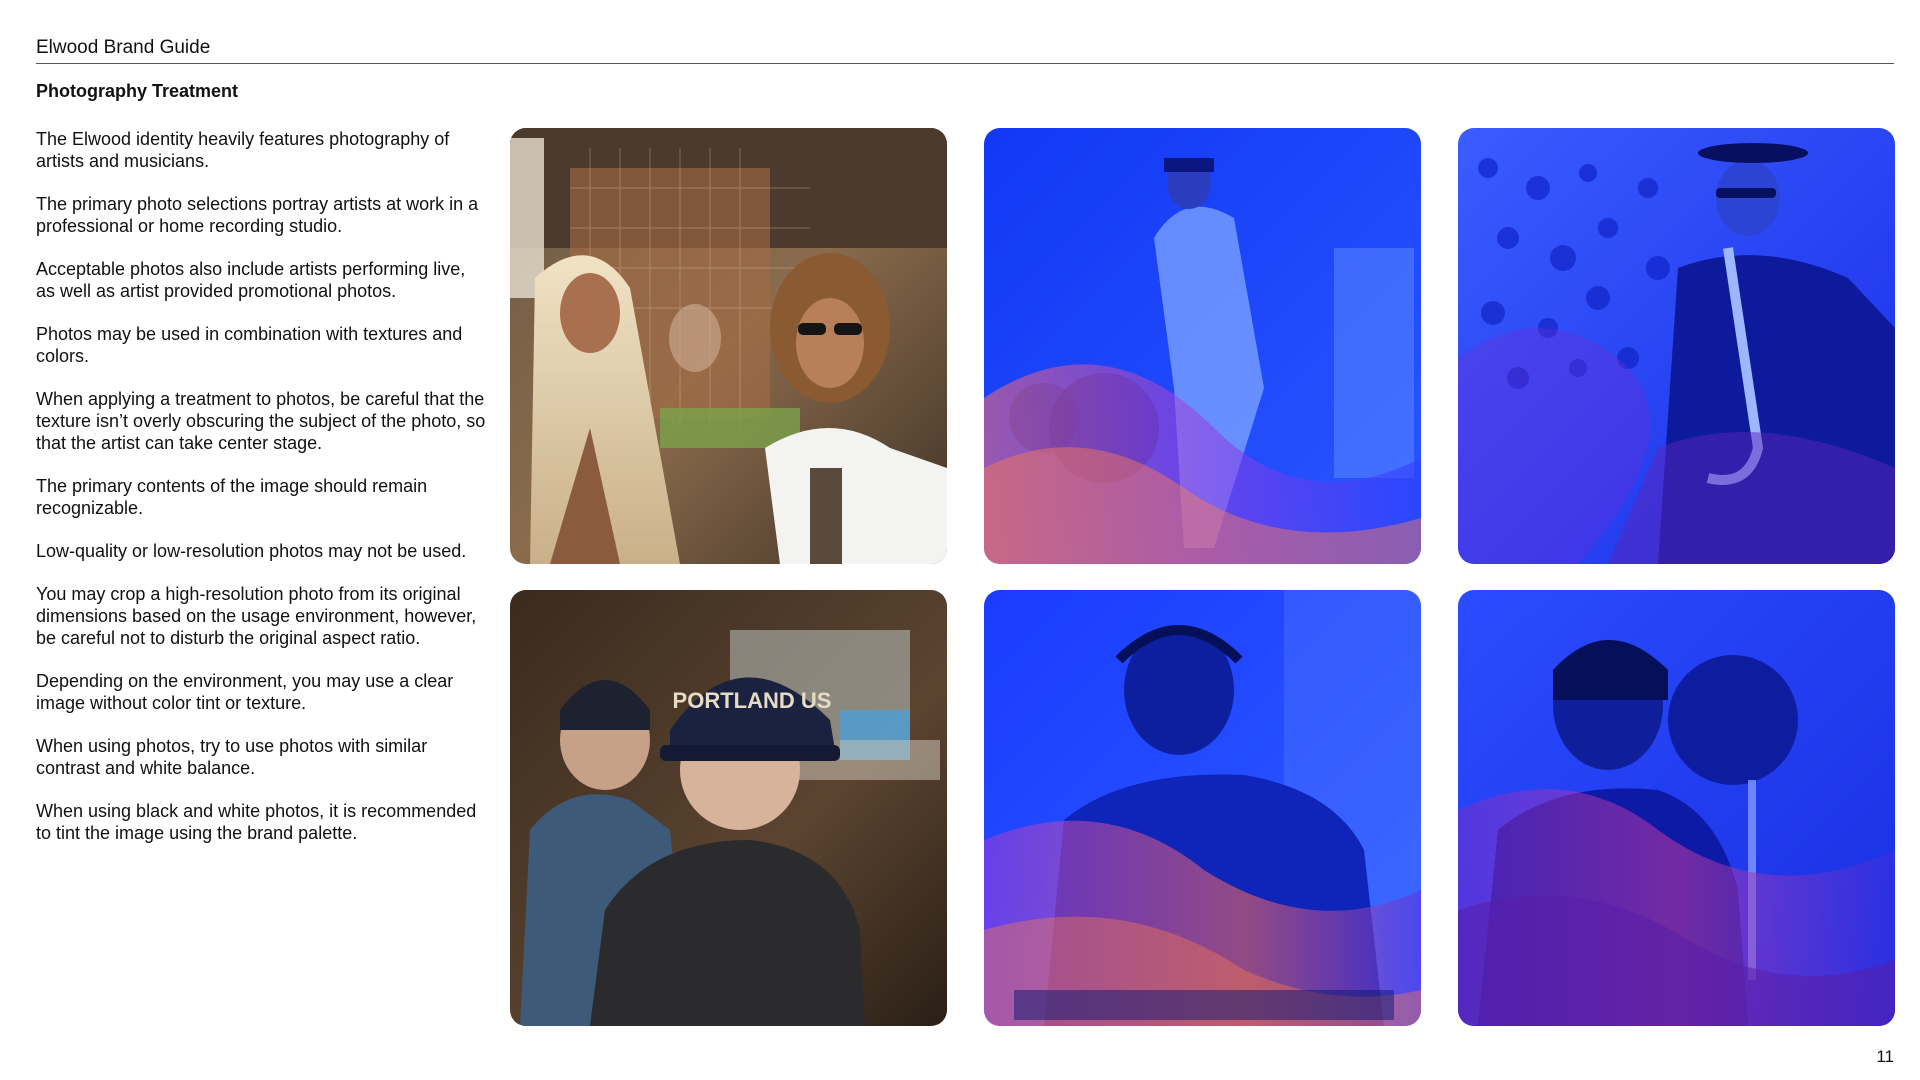  I want to click on document-title: Elwood Brand Guide, so click(123, 47).